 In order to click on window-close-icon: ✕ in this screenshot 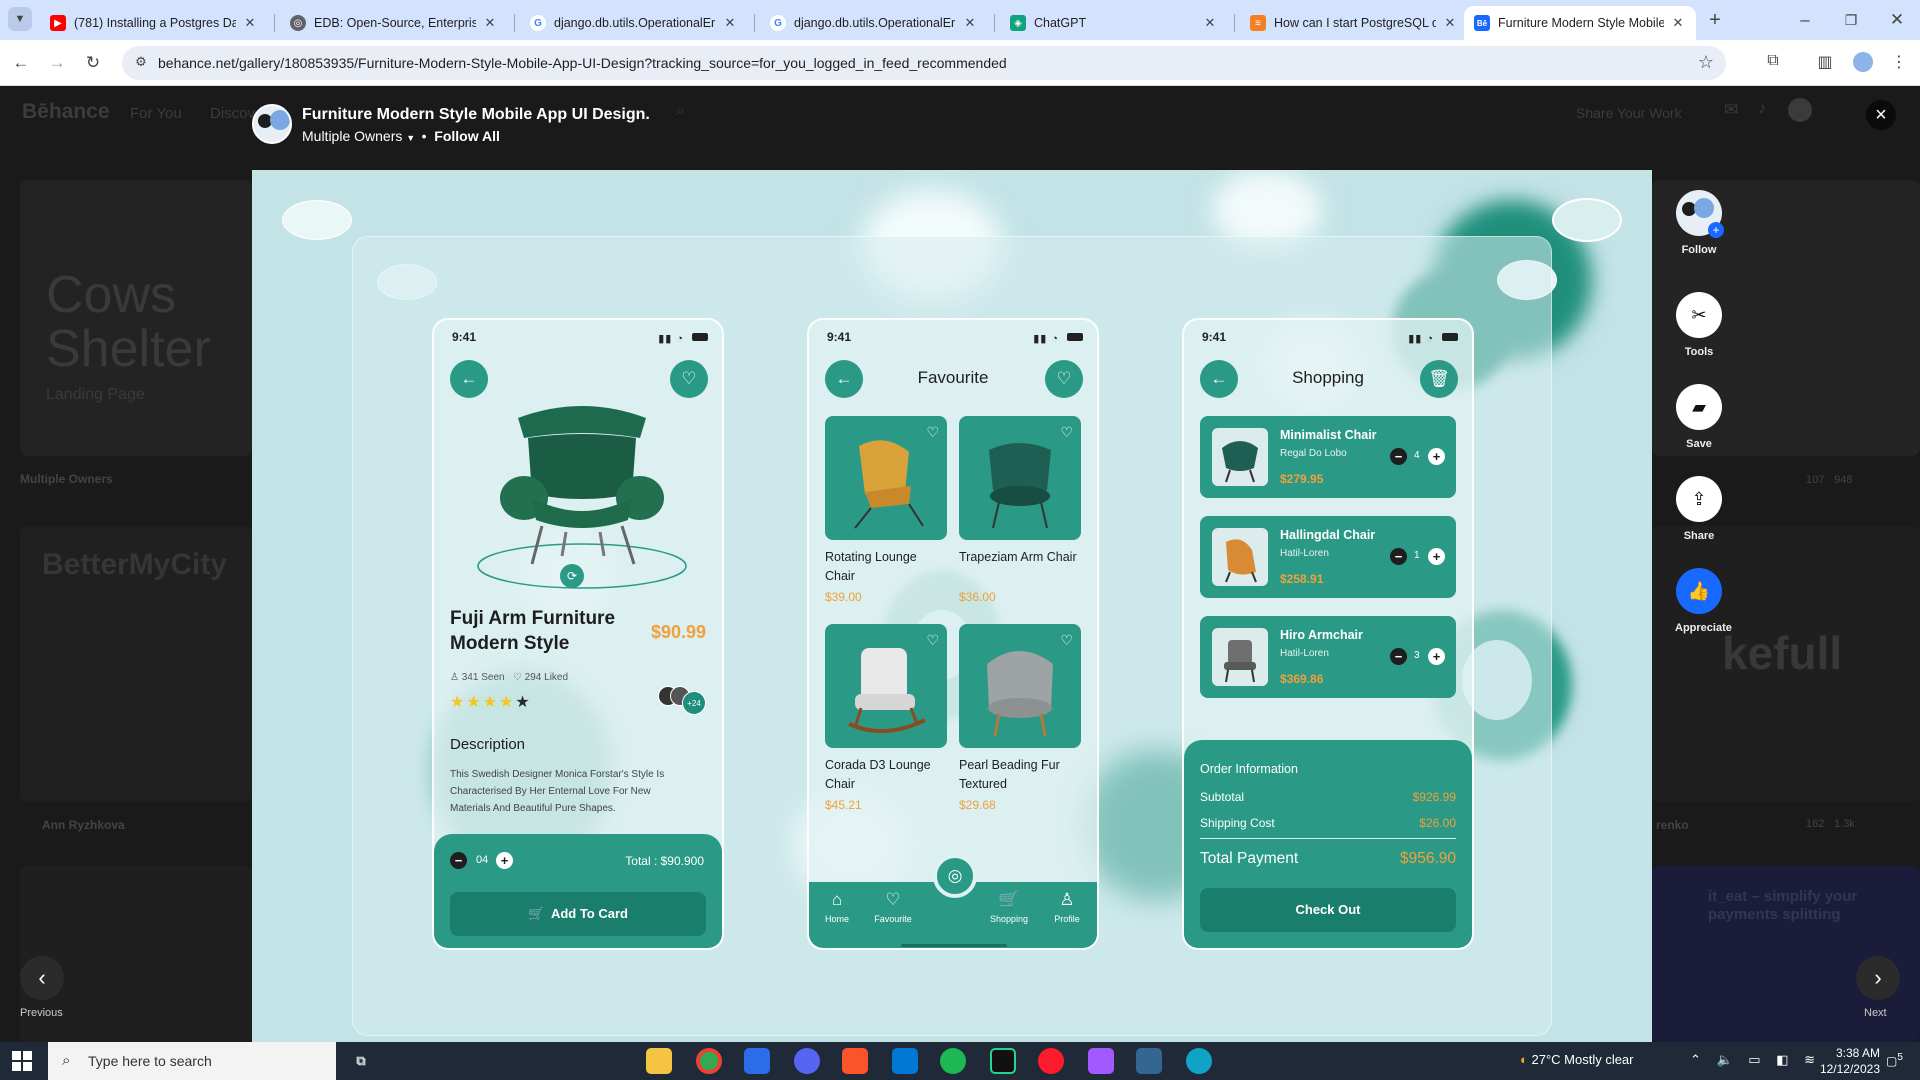, I will do `click(1897, 20)`.